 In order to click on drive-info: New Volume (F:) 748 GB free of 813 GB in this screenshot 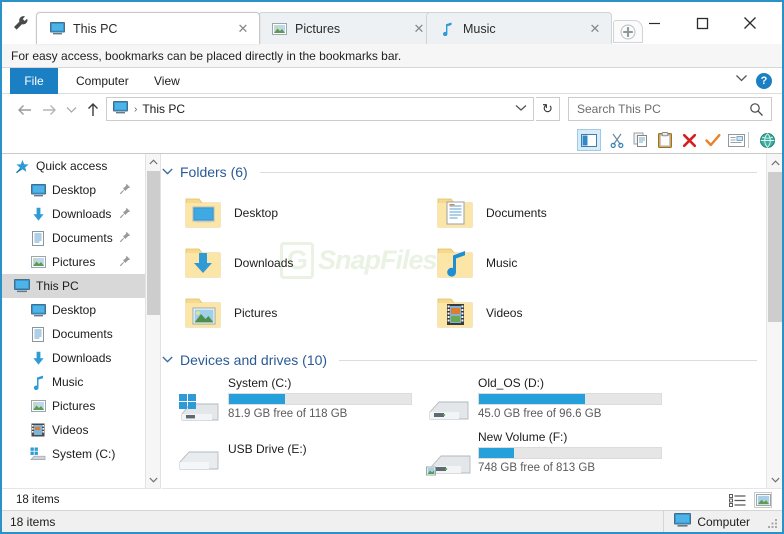, I will do `click(570, 452)`.